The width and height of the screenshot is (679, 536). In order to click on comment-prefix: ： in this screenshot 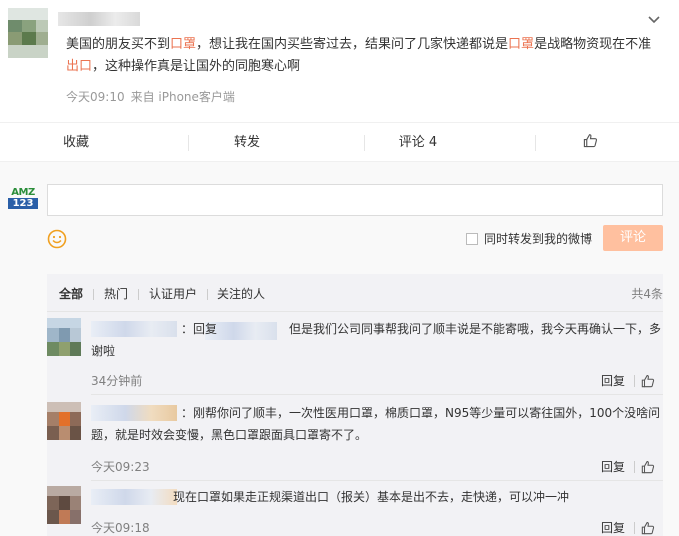, I will do `click(187, 413)`.